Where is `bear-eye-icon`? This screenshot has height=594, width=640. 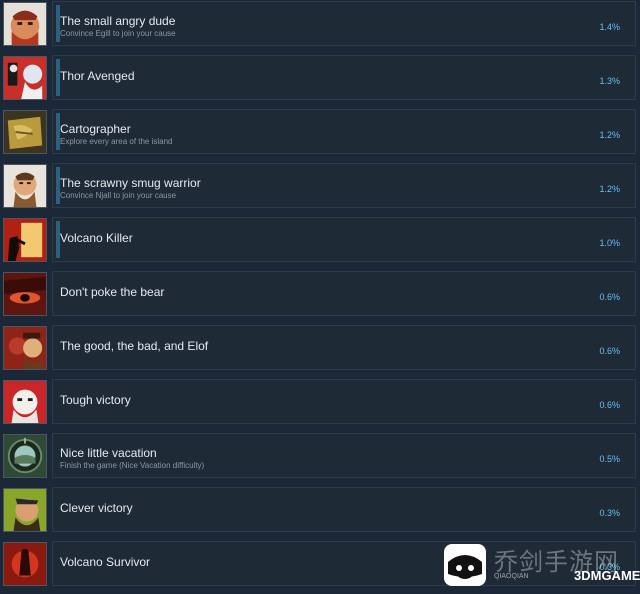
bear-eye-icon is located at coordinates (25, 294).